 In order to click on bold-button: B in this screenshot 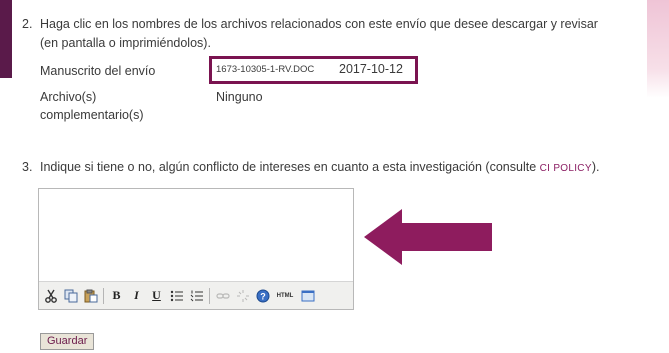, I will do `click(116, 295)`.